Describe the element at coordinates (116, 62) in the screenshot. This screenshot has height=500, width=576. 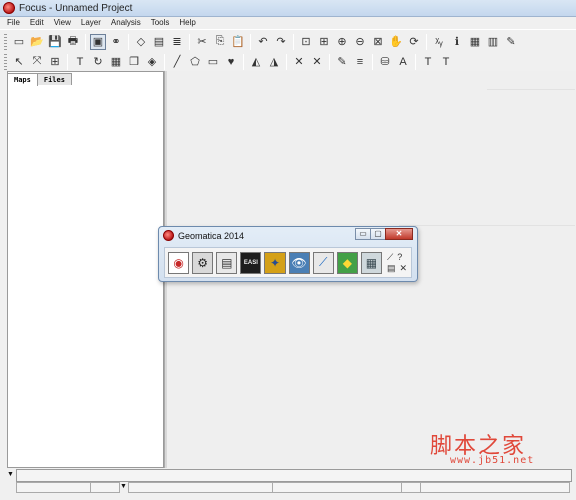
I see `raster-grid-icon: ▦` at that location.